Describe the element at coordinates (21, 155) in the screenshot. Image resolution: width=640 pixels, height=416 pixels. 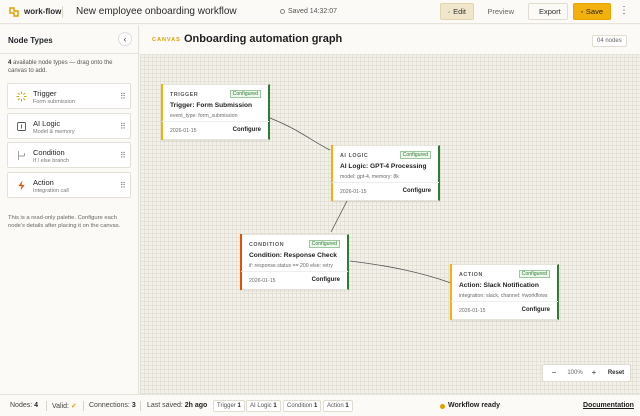
I see `branch-icon` at that location.